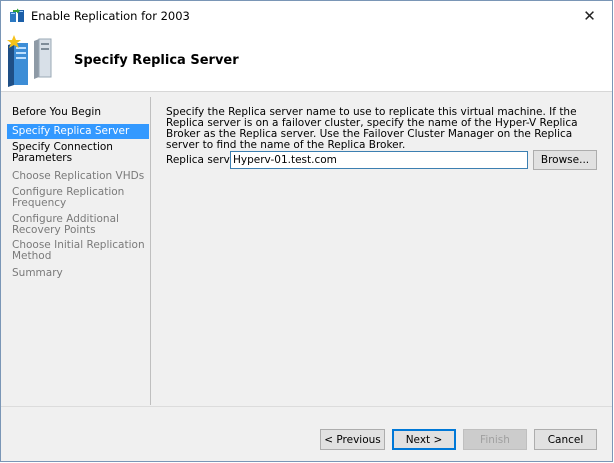  I want to click on replica-server-input, so click(379, 160).